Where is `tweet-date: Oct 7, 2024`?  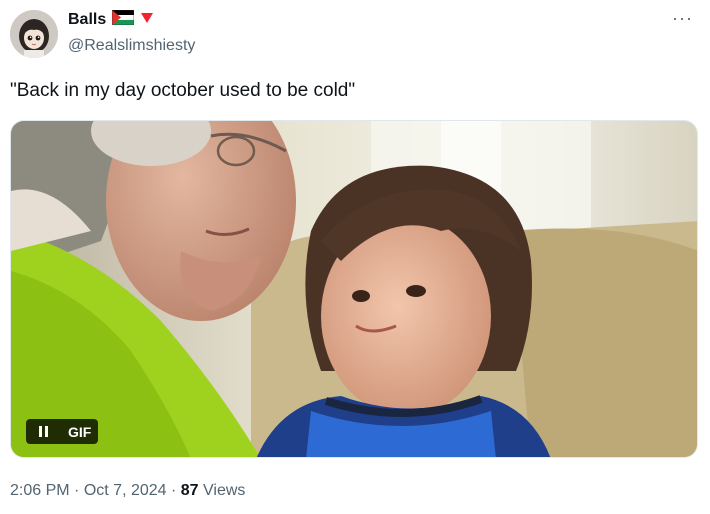
tweet-date: Oct 7, 2024 is located at coordinates (125, 490).